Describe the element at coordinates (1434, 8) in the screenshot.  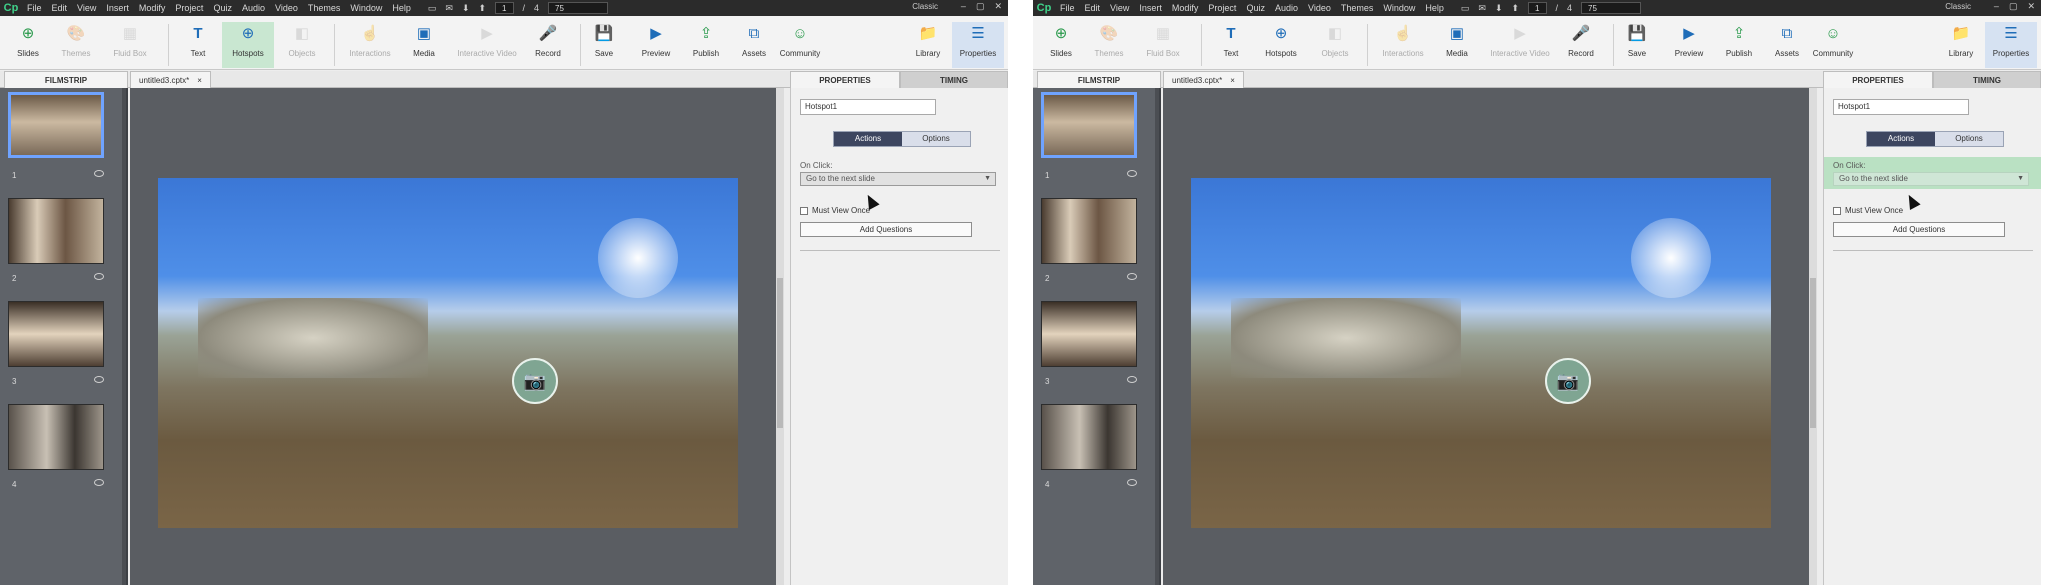
I see `menu-help: Help` at that location.